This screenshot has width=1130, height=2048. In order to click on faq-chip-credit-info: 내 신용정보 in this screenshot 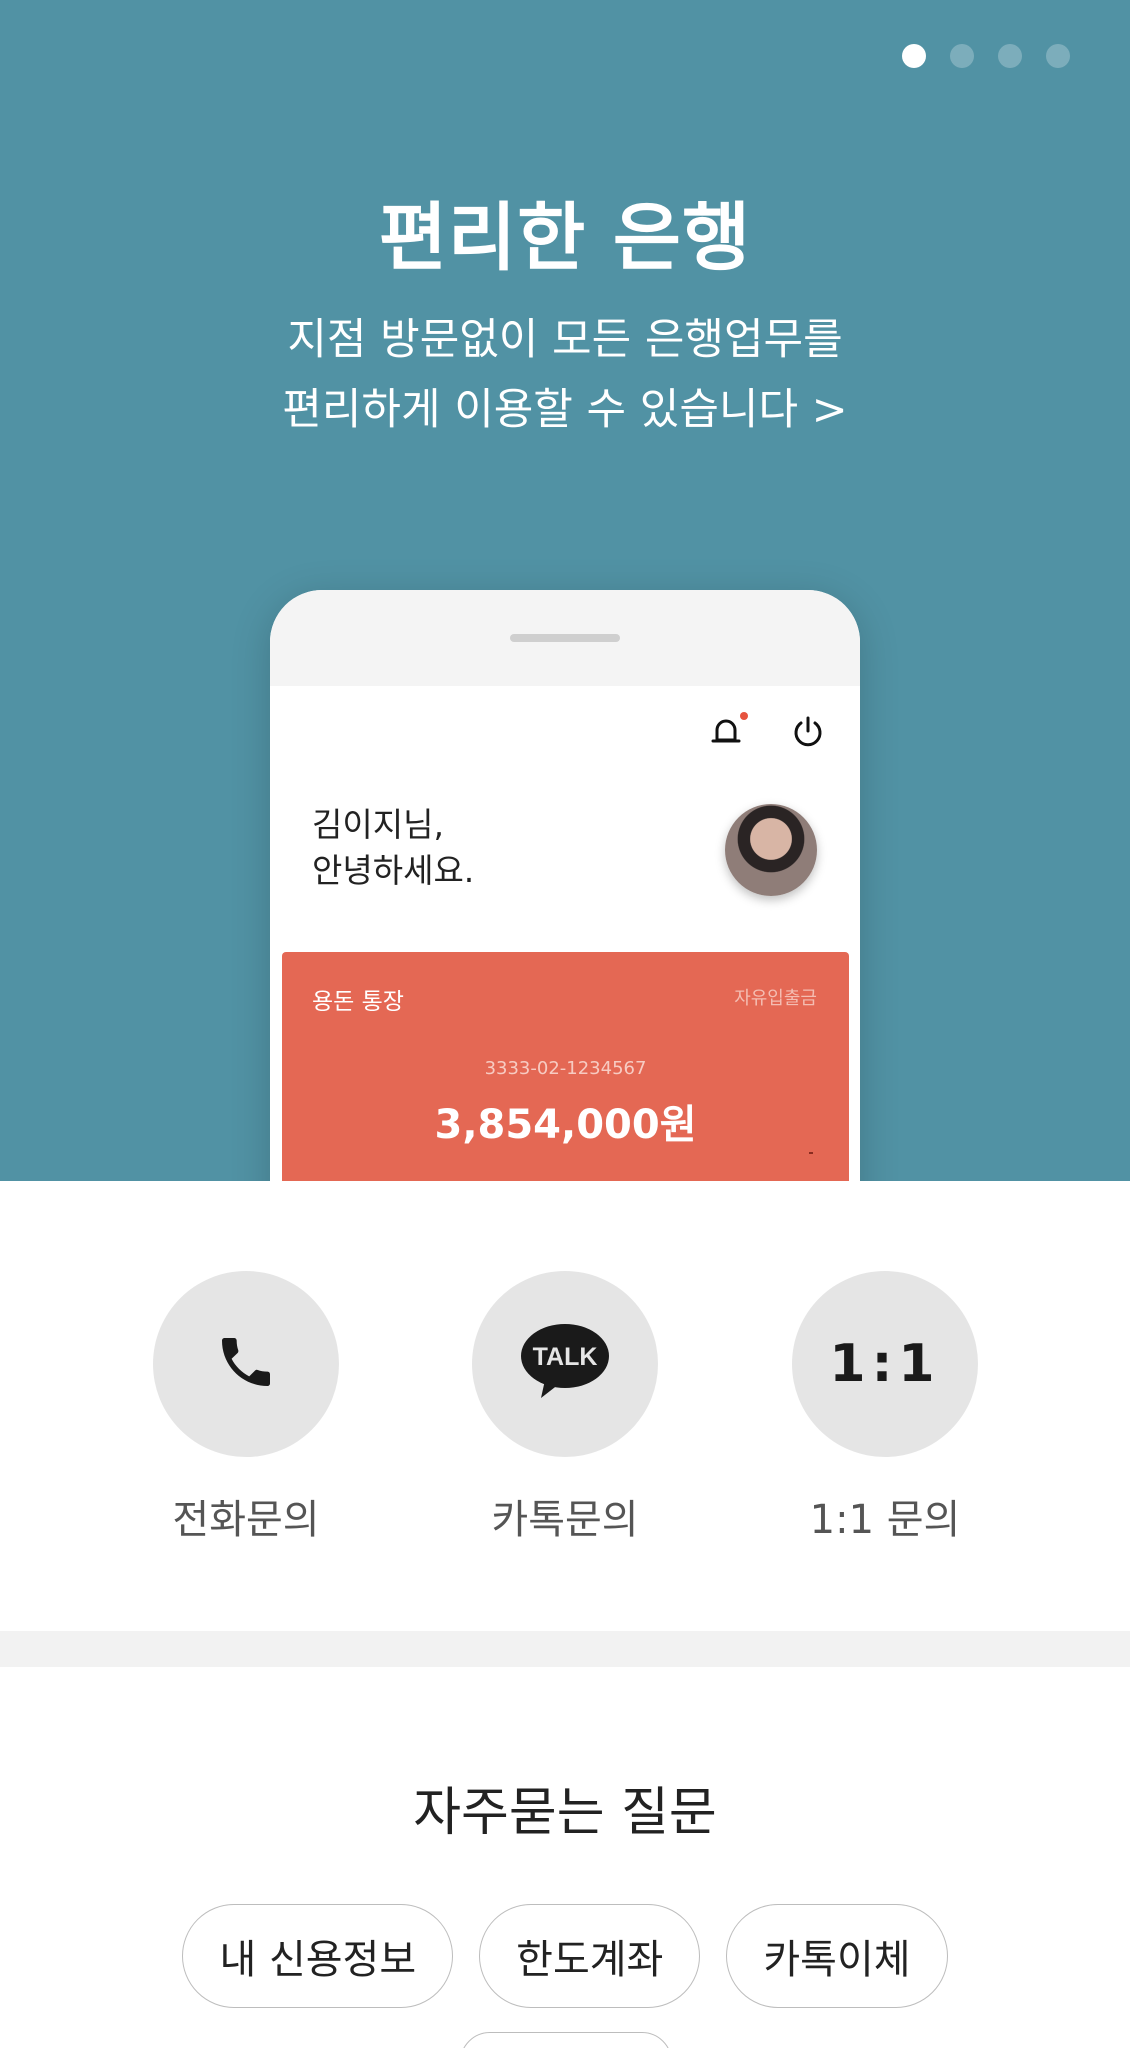, I will do `click(318, 1956)`.